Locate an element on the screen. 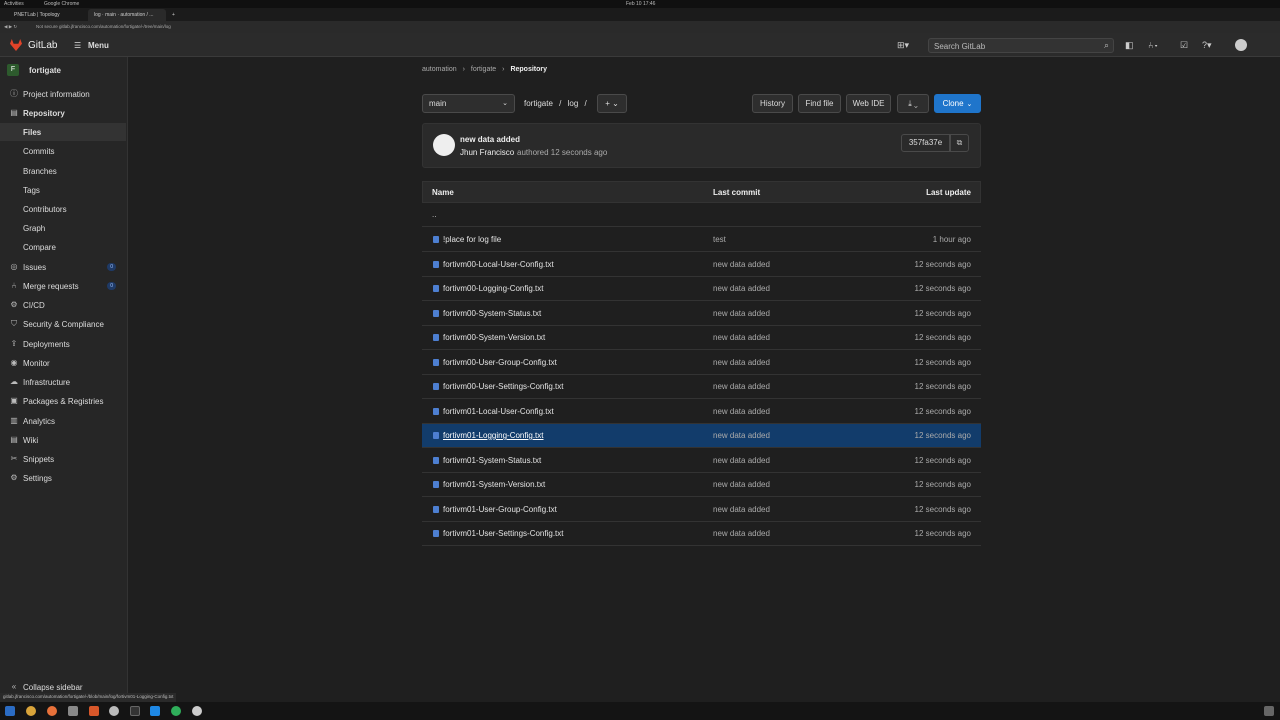 The image size is (1280, 720). sidebar-item-commits: Commits is located at coordinates (63, 151).